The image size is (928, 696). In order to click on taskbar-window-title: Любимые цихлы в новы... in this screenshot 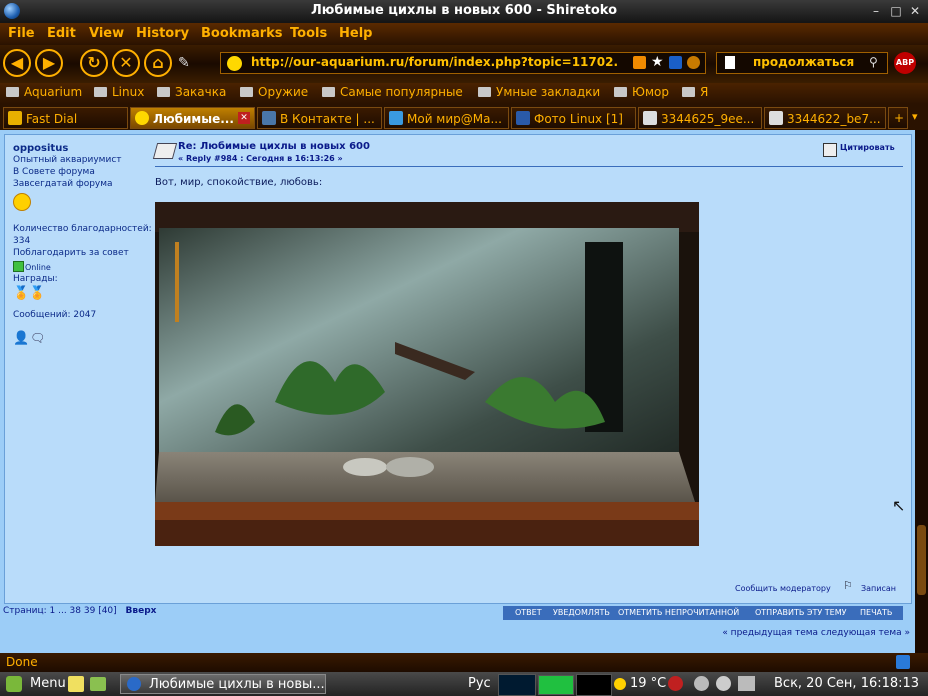, I will do `click(237, 684)`.